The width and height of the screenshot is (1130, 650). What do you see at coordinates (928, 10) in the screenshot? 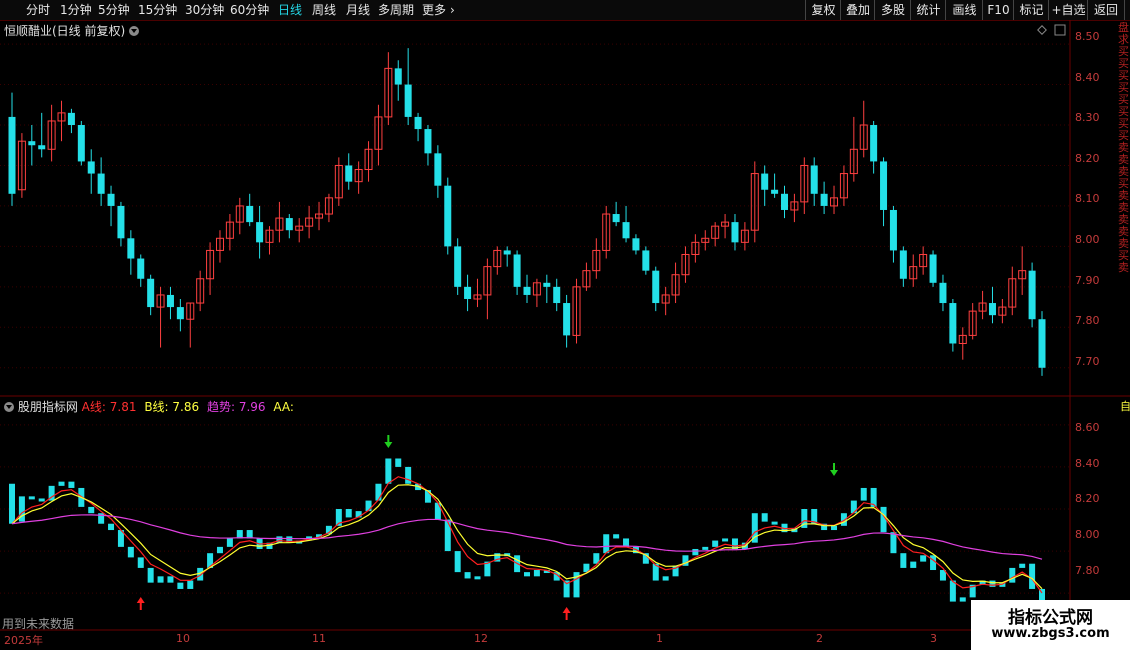
I see `toolbar-button-3: 统计` at bounding box center [928, 10].